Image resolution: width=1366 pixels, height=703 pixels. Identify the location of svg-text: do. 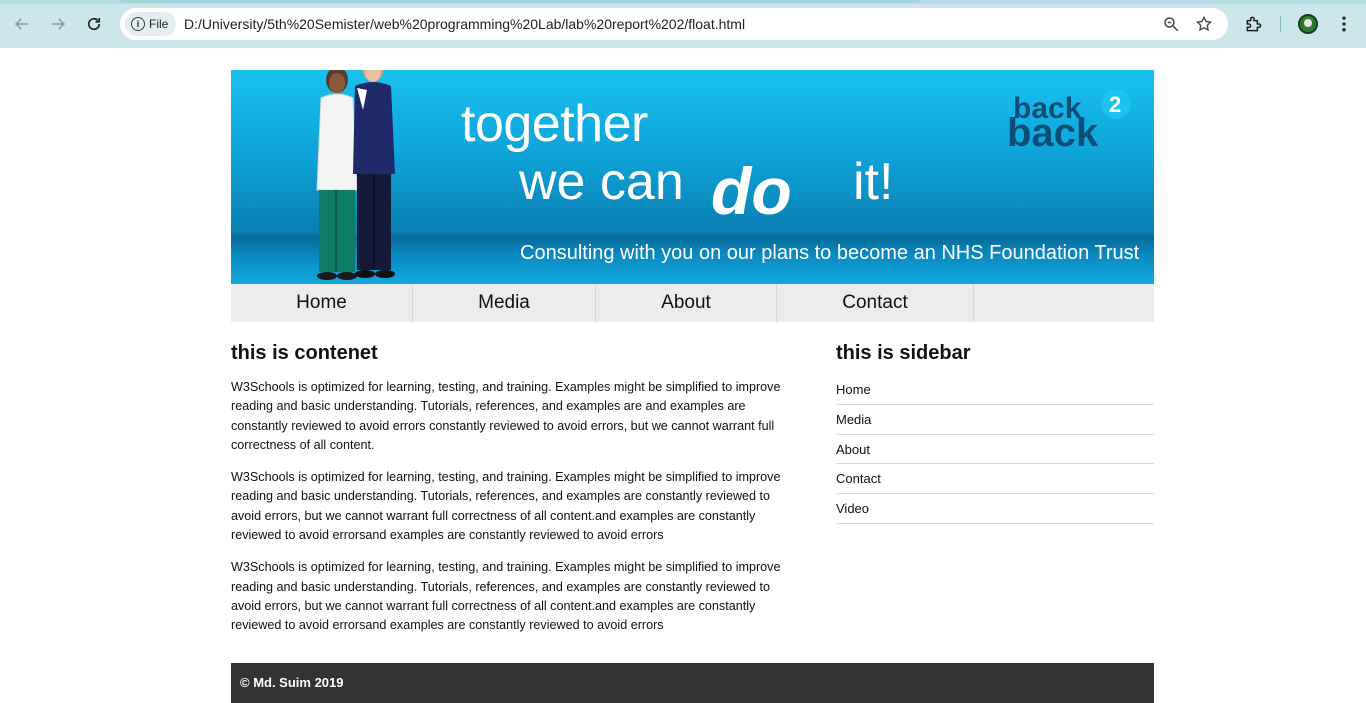
(751, 192).